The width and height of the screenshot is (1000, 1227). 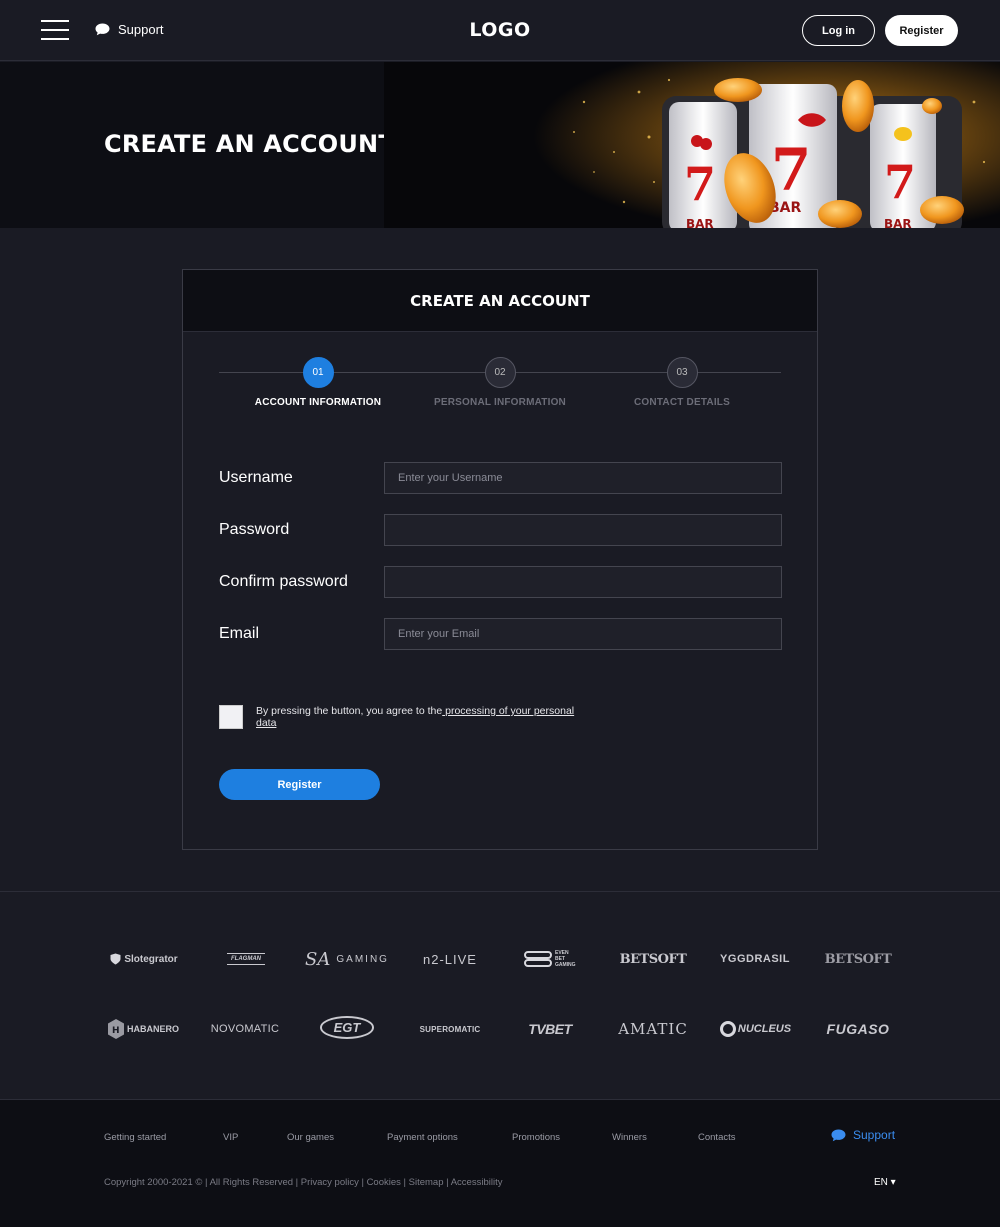 I want to click on provider-name: YGGDRASIL, so click(x=755, y=959).